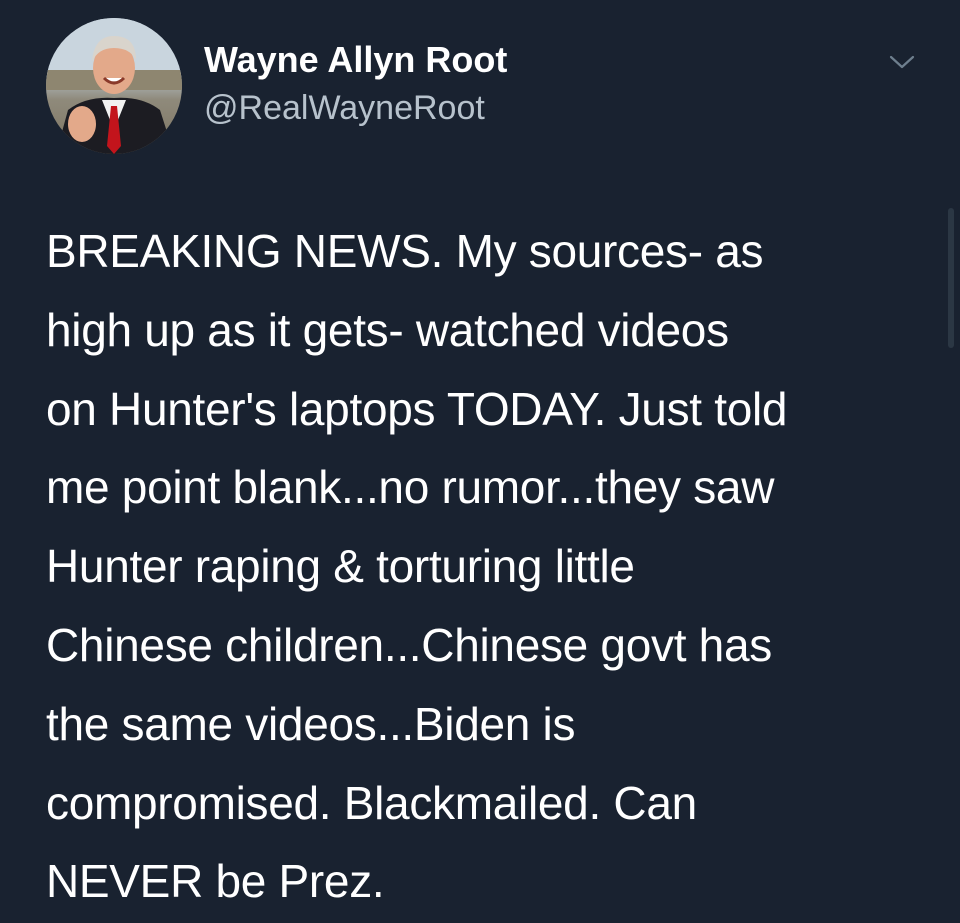  I want to click on tweet-text-line: Hunter raping & torturing little, so click(340, 566).